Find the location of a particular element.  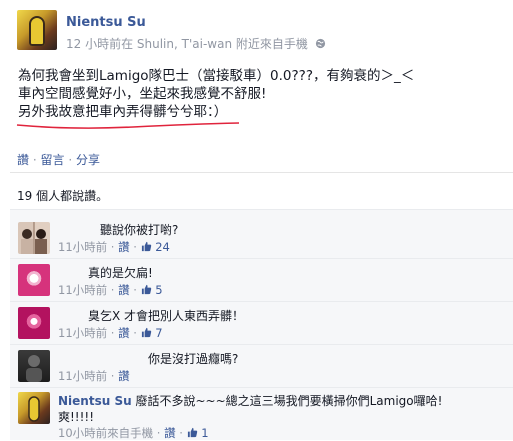

post-line-1: 為何我會坐到Lamigo隊巴士（當接駁車）0.0???，有夠衰的＞_＜ is located at coordinates (216, 76).